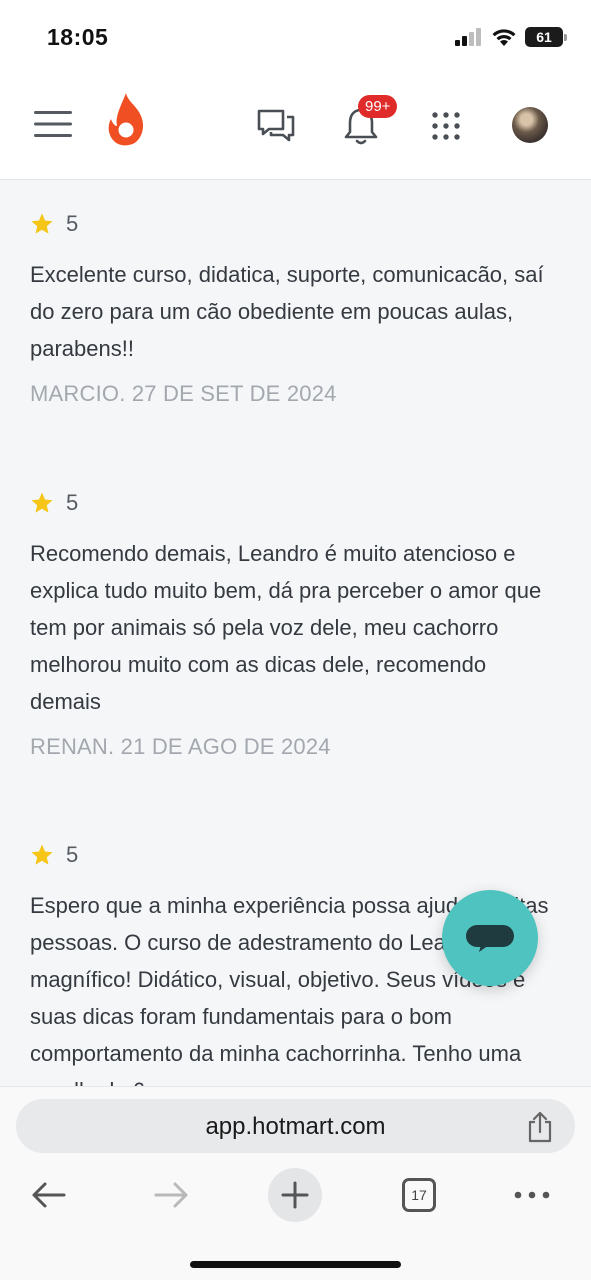  I want to click on flame-logo-icon, so click(126, 119).